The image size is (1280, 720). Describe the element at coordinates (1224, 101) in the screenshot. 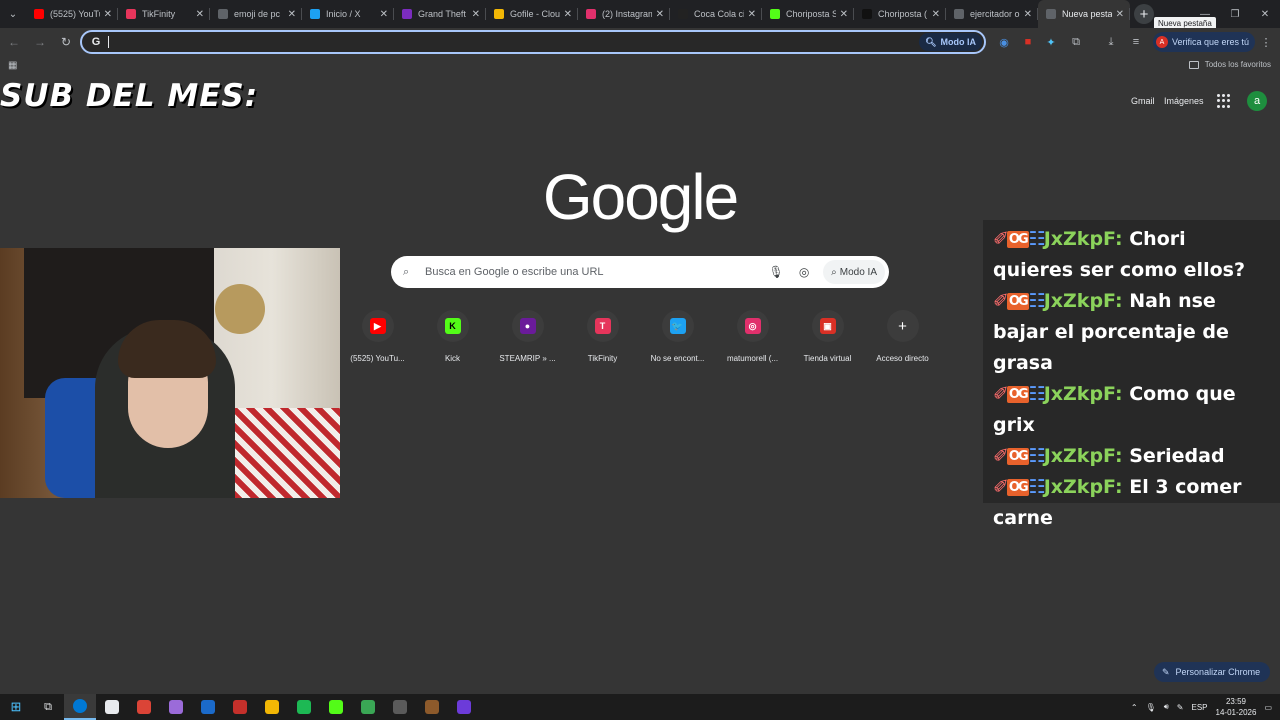

I see `google-apps-icon` at that location.